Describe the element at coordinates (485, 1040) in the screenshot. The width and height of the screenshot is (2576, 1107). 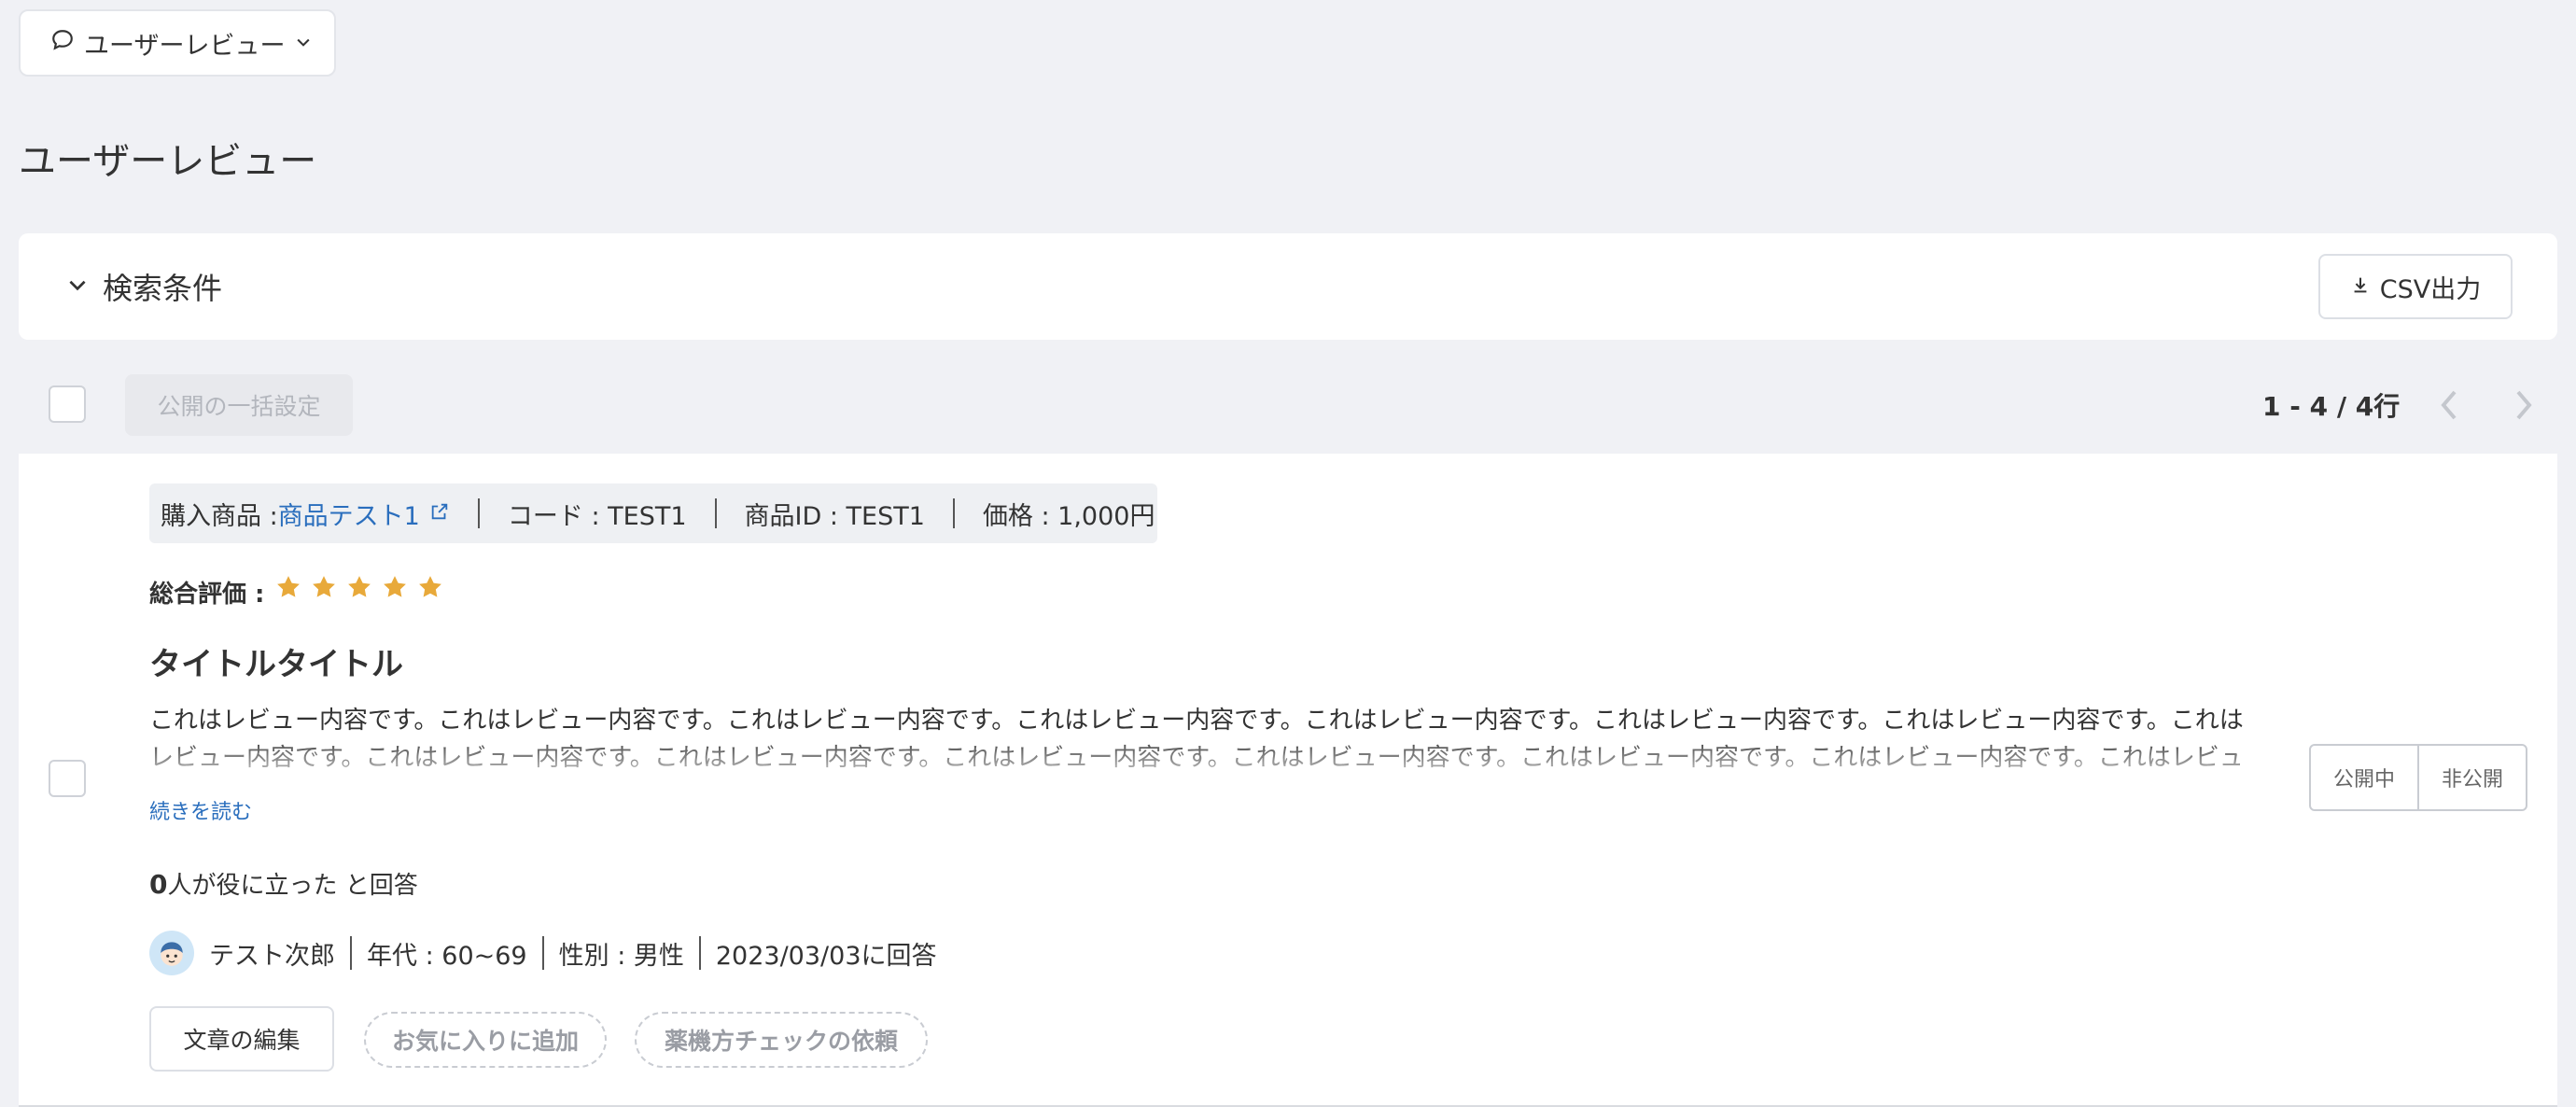
I see `add-favorite-button: お気に入りに追加` at that location.